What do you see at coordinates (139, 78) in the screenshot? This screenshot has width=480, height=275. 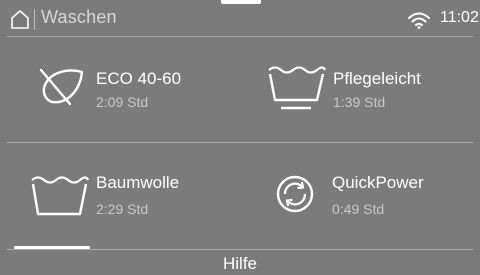 I see `program-name: ECO 40-60` at bounding box center [139, 78].